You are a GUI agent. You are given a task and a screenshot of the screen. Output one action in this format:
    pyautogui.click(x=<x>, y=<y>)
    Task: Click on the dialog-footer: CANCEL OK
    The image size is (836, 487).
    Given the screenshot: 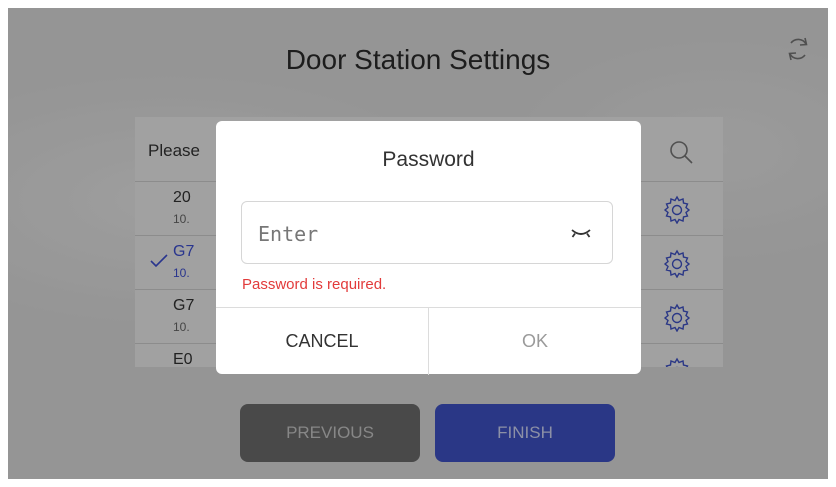 What is the action you would take?
    pyautogui.click(x=428, y=341)
    